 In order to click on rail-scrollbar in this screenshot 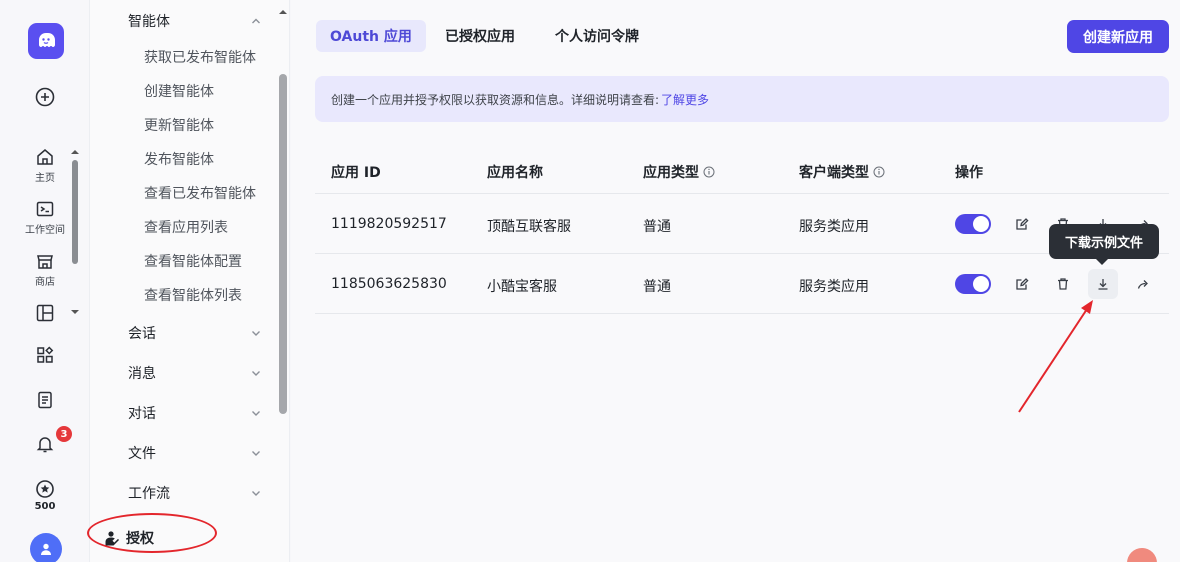, I will do `click(75, 233)`.